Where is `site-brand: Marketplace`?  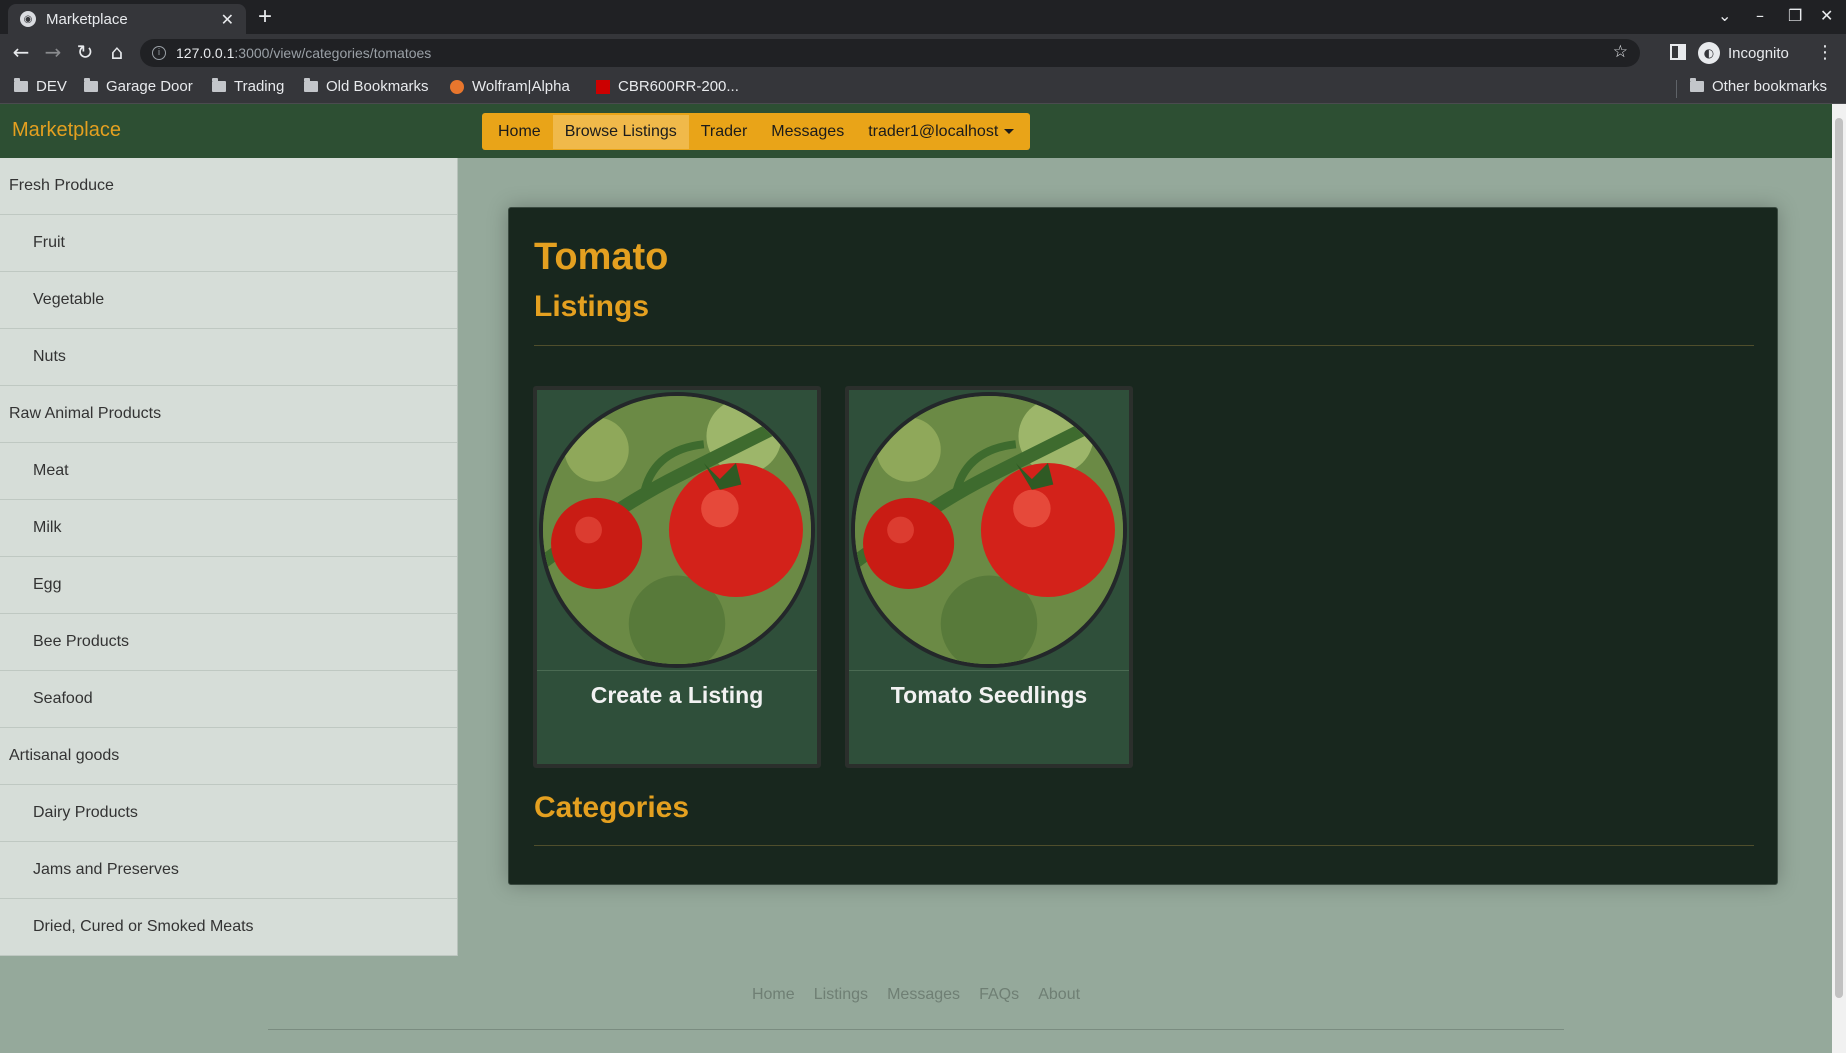 site-brand: Marketplace is located at coordinates (66, 130).